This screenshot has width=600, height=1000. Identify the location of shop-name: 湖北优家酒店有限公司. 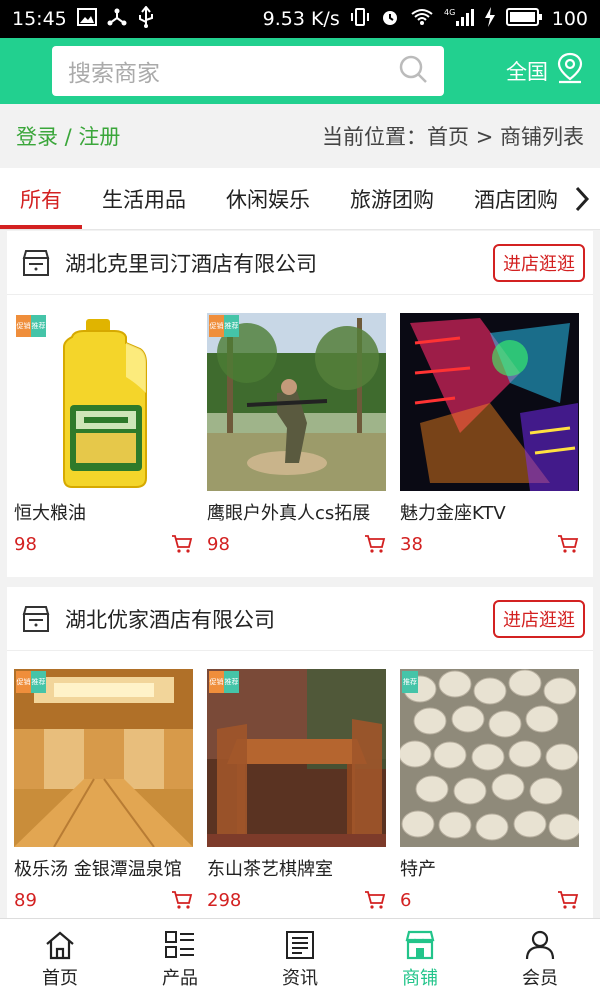
(170, 619).